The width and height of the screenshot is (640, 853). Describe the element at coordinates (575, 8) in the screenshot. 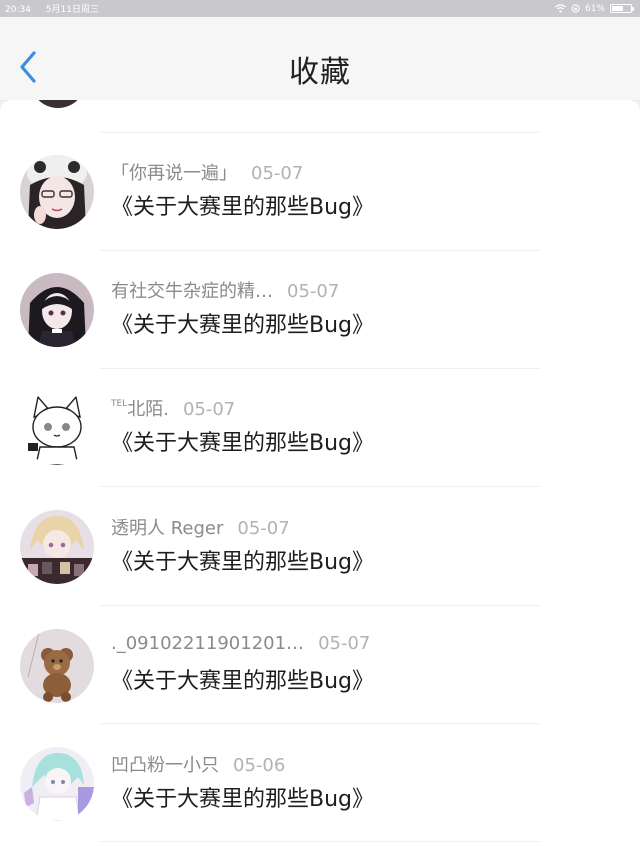

I see `orientation-lock-icon` at that location.